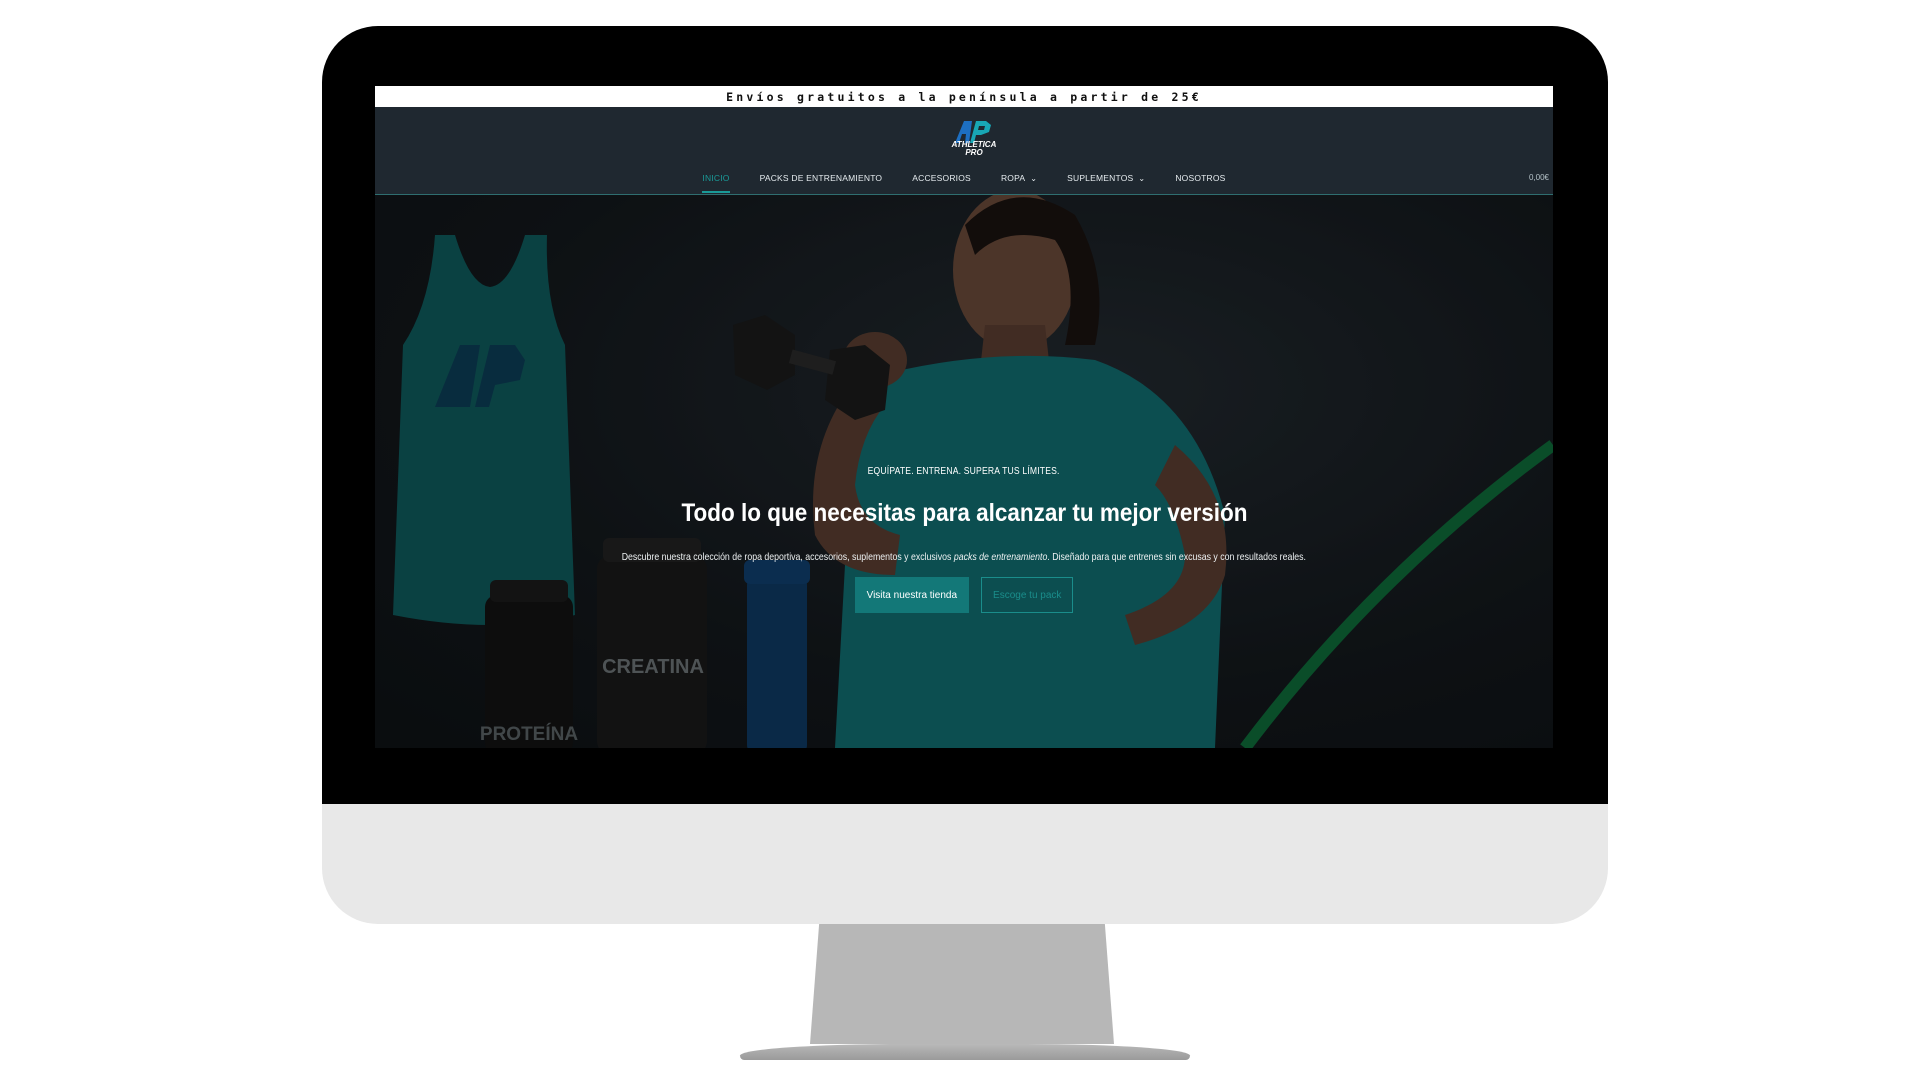  I want to click on nav-item-label: PACKS DE ENTRENAMIENTO, so click(821, 178).